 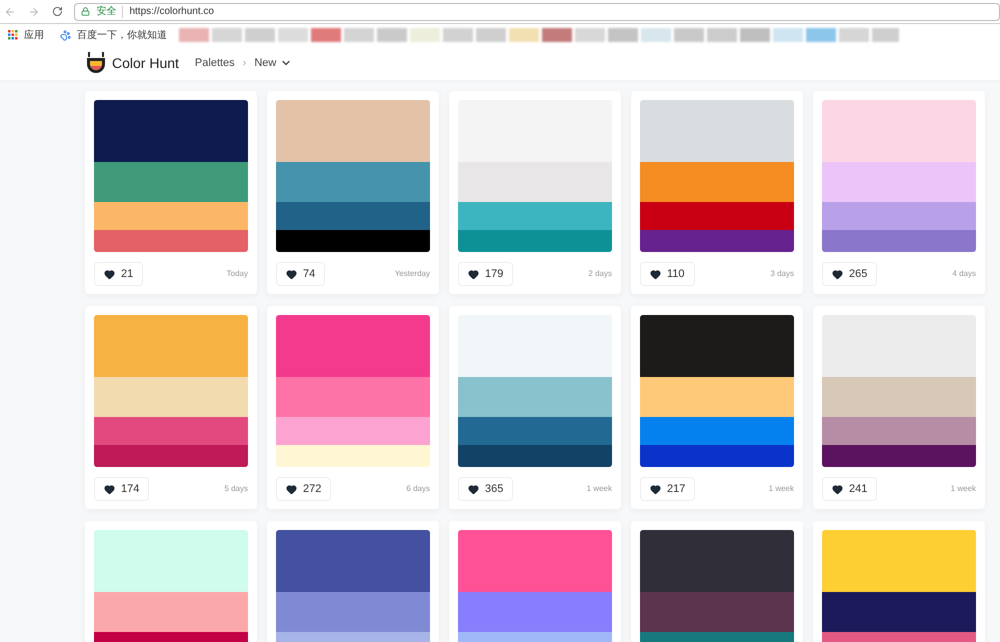 What do you see at coordinates (850, 274) in the screenshot?
I see `like-button: 265` at bounding box center [850, 274].